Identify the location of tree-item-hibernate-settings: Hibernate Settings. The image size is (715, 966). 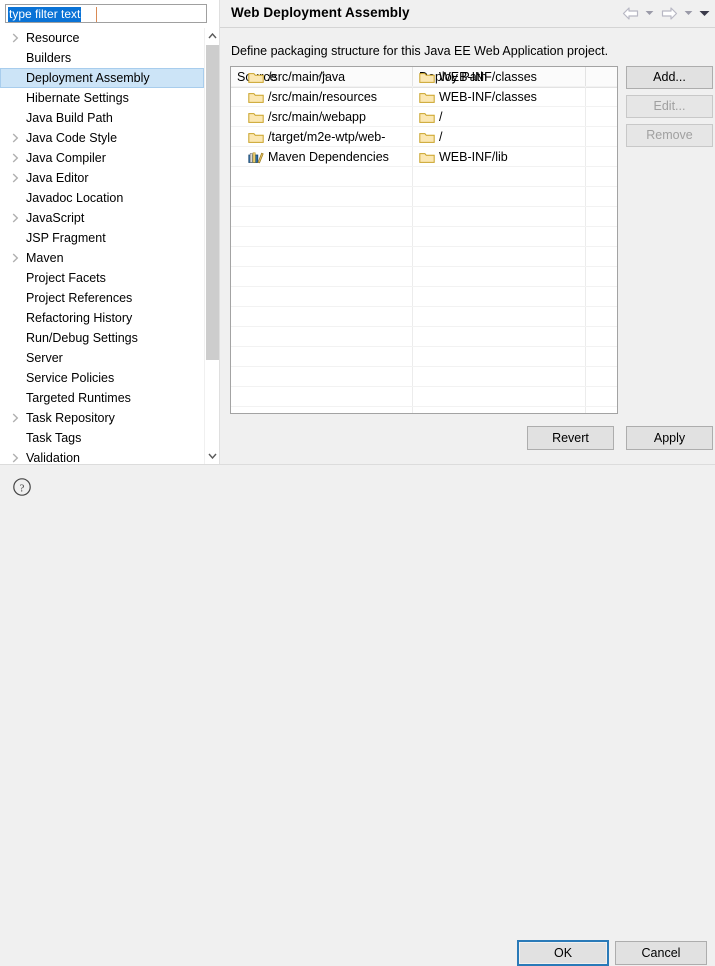
(102, 98).